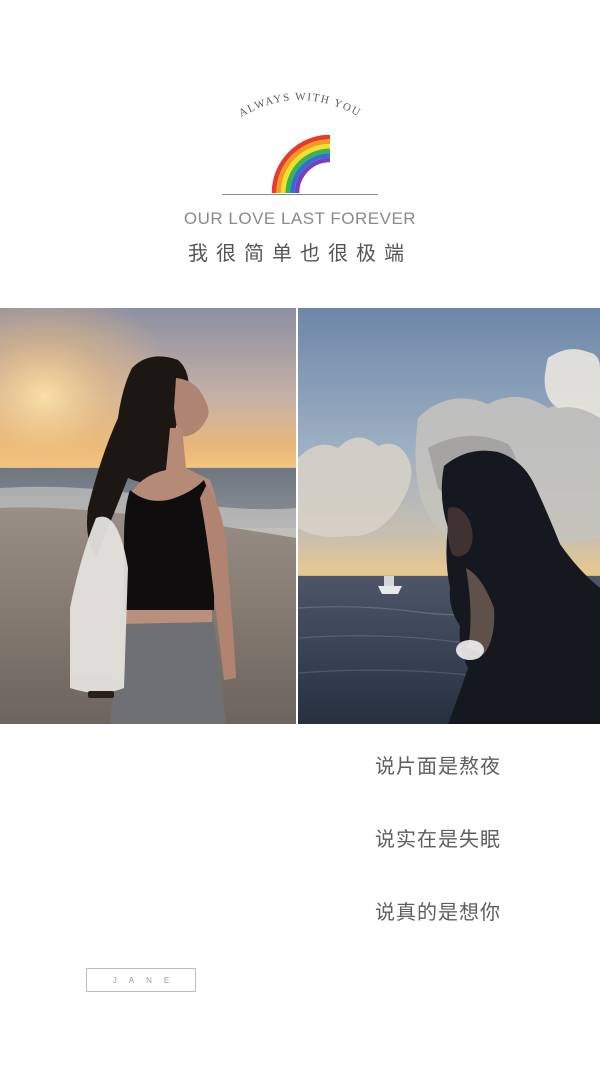 The image size is (600, 1066). I want to click on tagline-english: OUR LOVE LAST FOREVER, so click(300, 218).